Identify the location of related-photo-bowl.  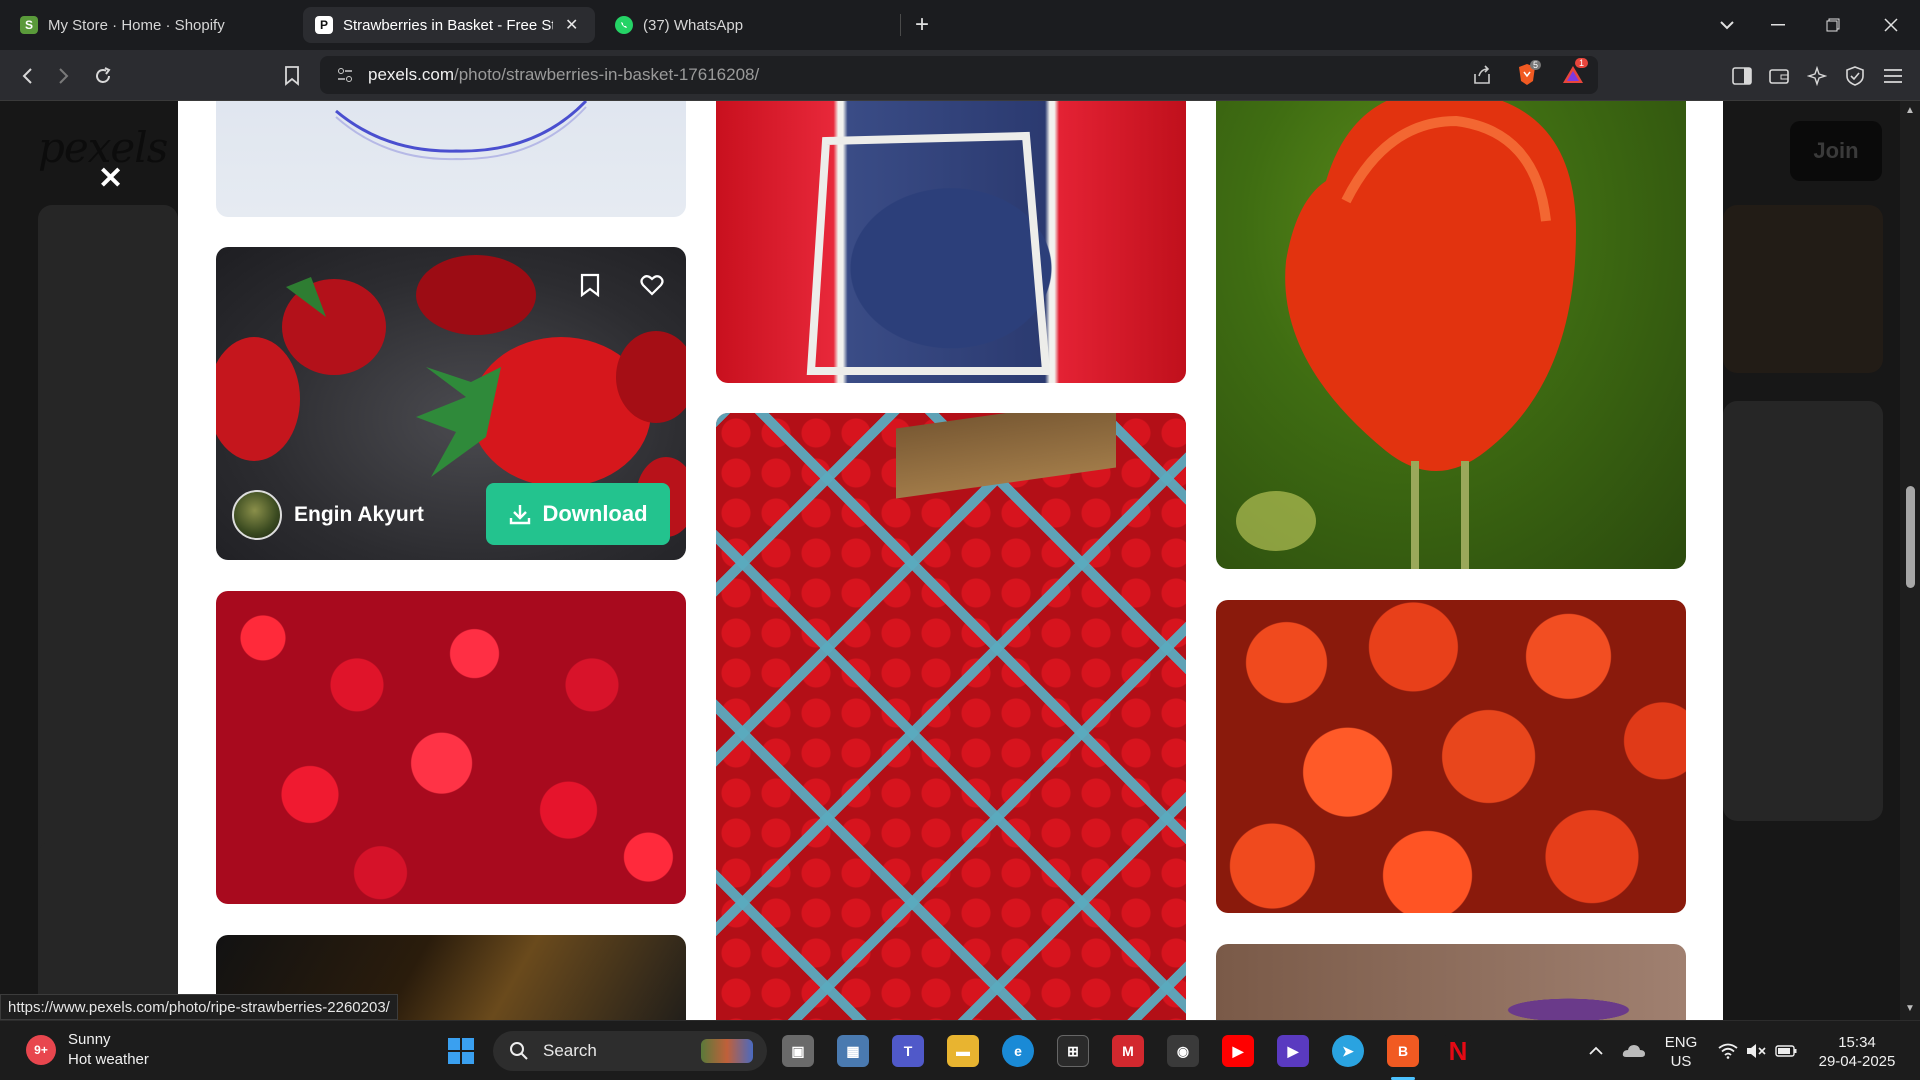
(451, 159).